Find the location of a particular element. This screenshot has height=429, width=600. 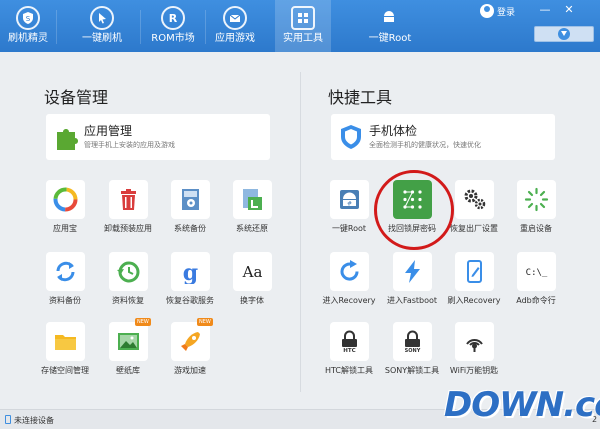

nav-tab-one-click-flash: 一键刷机 is located at coordinates (102, 26).